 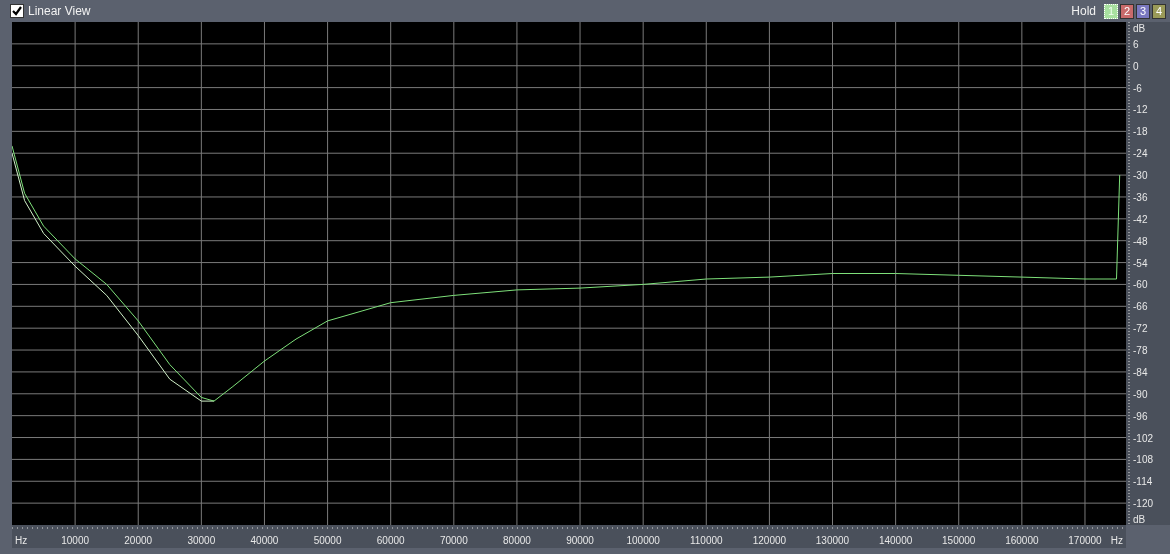 I want to click on hold-slot-button: 2, so click(x=1127, y=11).